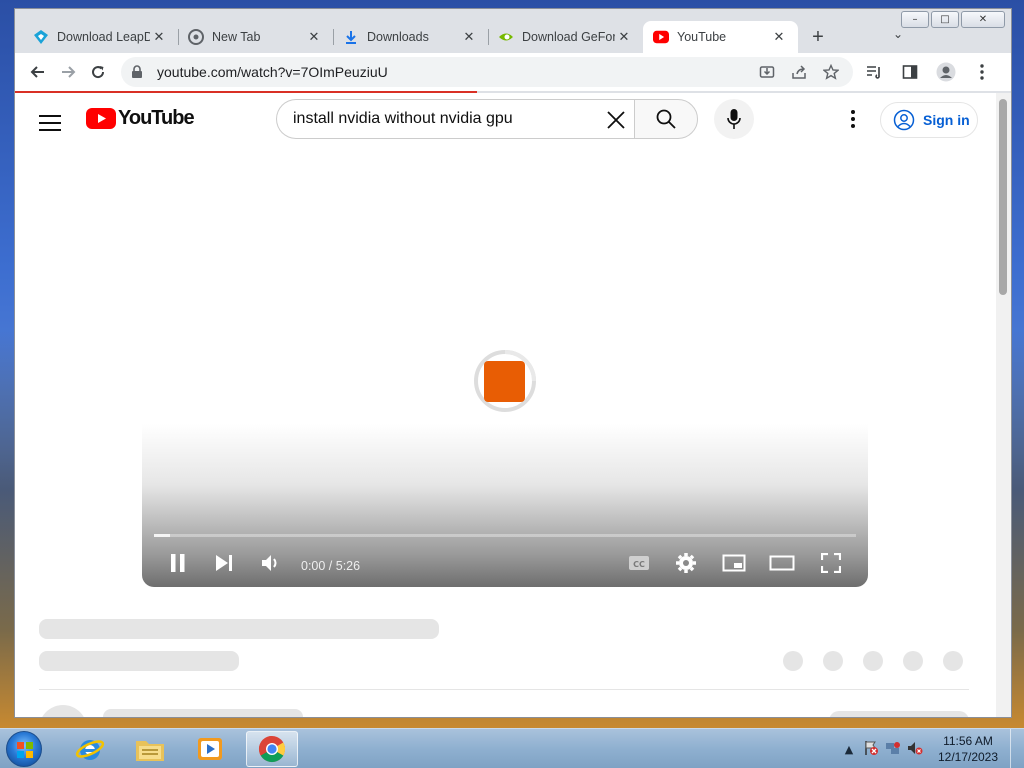 Image resolution: width=1024 pixels, height=768 pixels. What do you see at coordinates (968, 741) in the screenshot?
I see `clock-time: 11:56 AM` at bounding box center [968, 741].